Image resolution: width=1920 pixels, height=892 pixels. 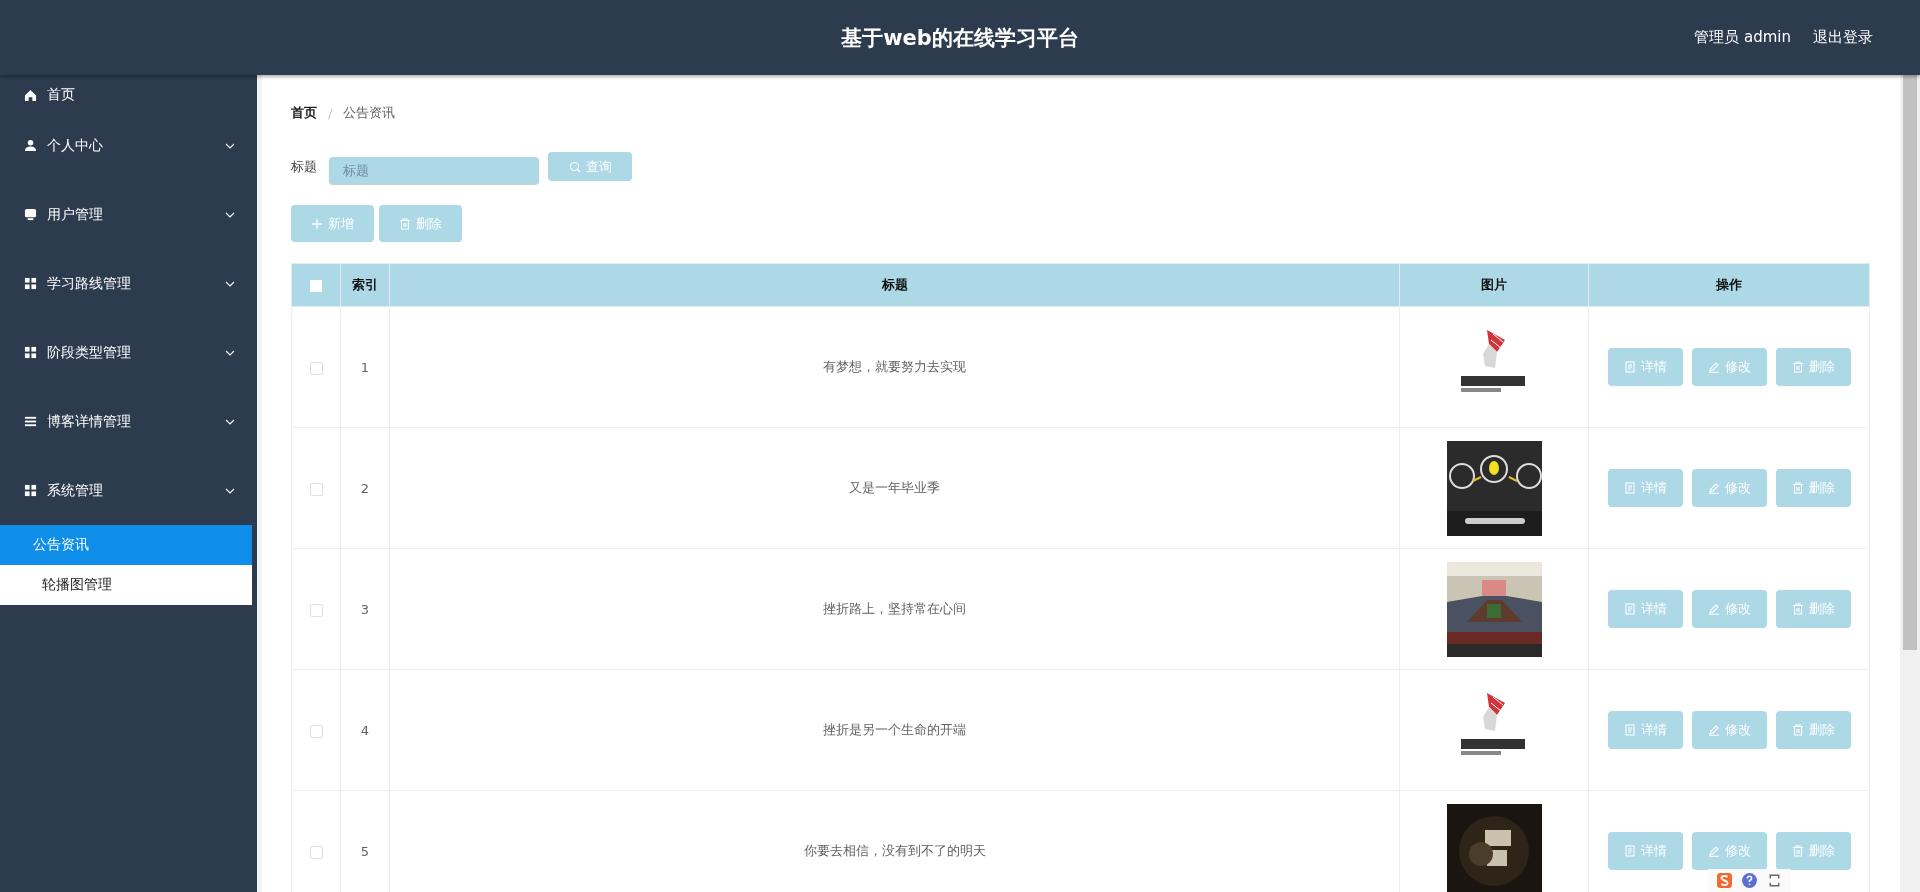 I want to click on help-icon, so click(x=1749, y=880).